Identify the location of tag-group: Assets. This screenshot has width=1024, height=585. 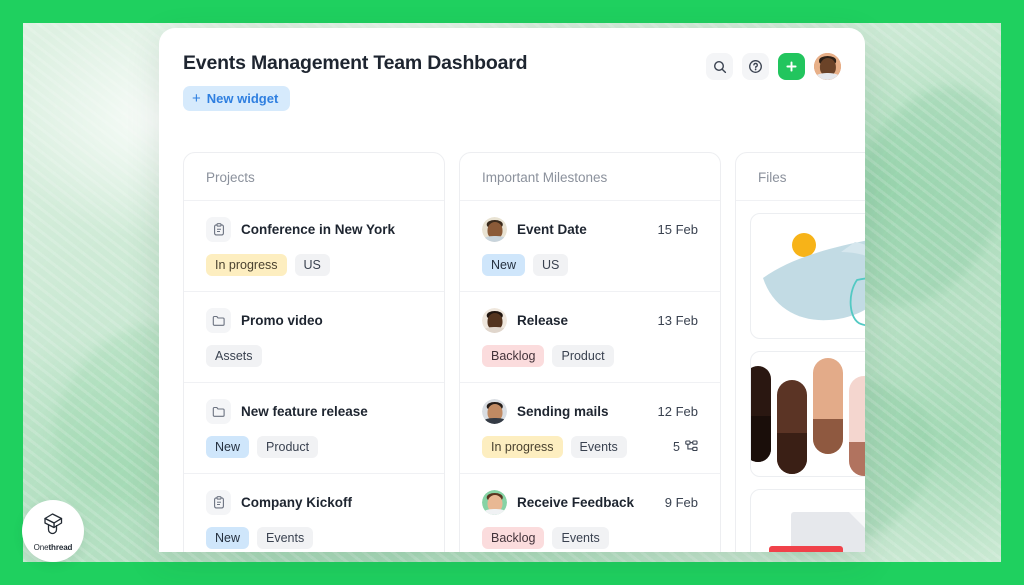
(314, 356).